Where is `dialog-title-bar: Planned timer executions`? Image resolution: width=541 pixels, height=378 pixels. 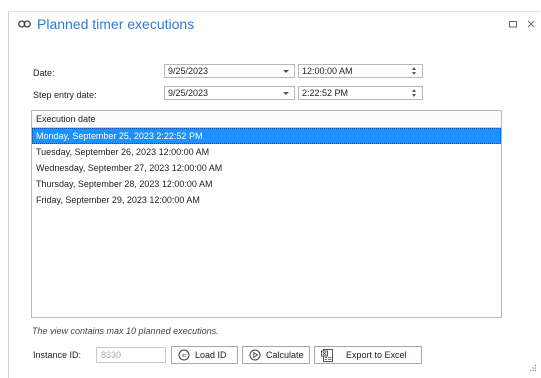 dialog-title-bar: Planned timer executions is located at coordinates (106, 24).